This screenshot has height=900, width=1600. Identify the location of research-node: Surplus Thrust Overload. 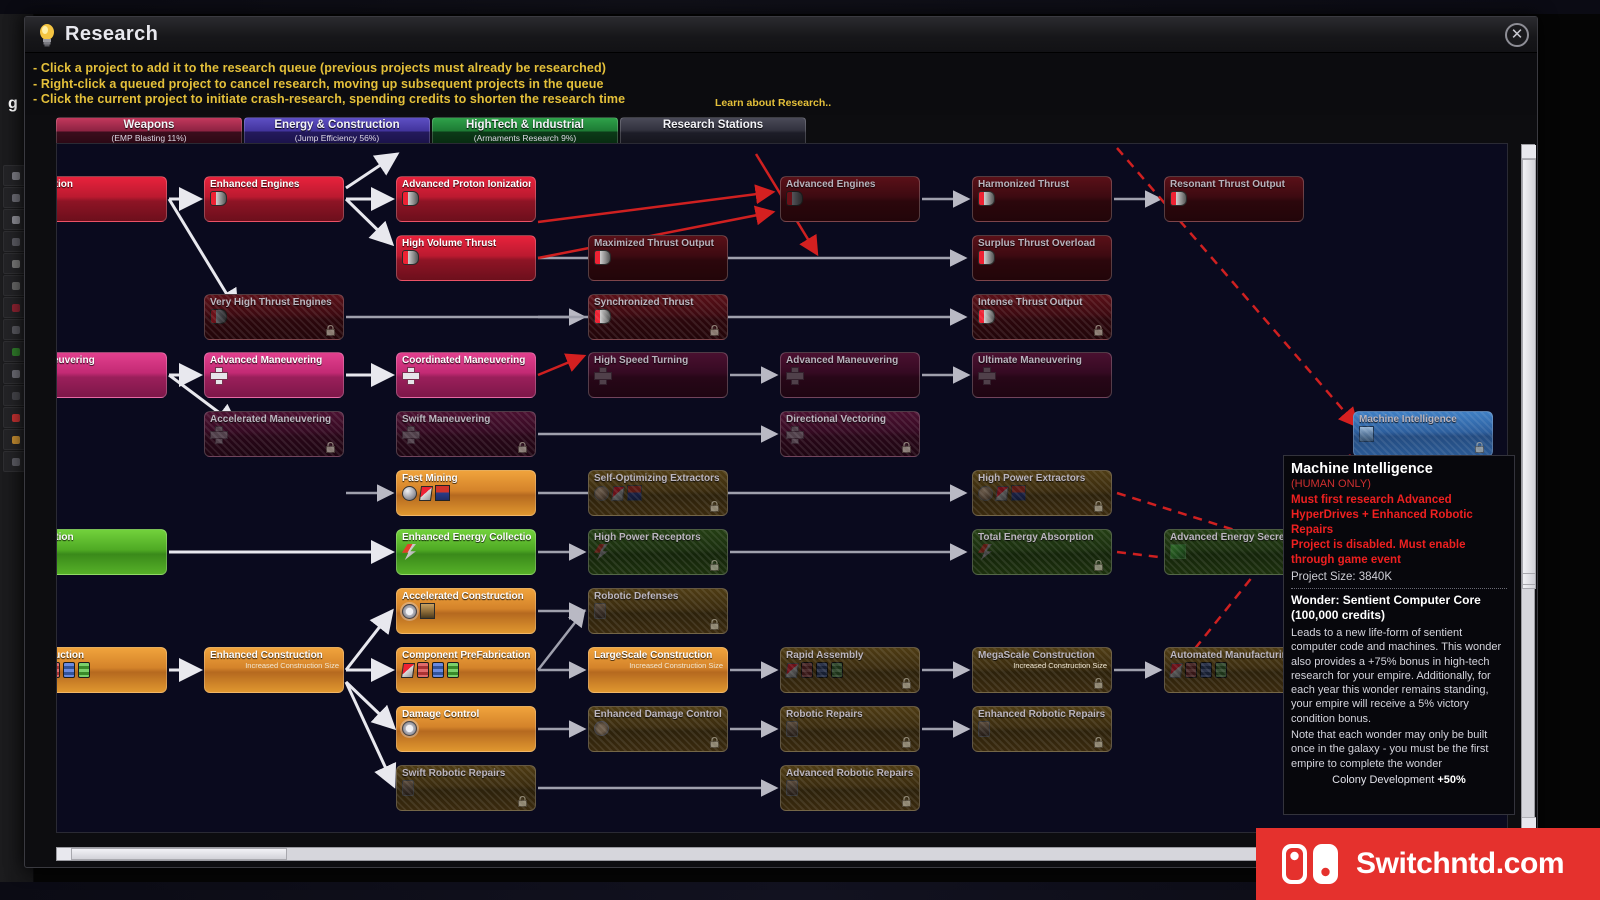
(1042, 258).